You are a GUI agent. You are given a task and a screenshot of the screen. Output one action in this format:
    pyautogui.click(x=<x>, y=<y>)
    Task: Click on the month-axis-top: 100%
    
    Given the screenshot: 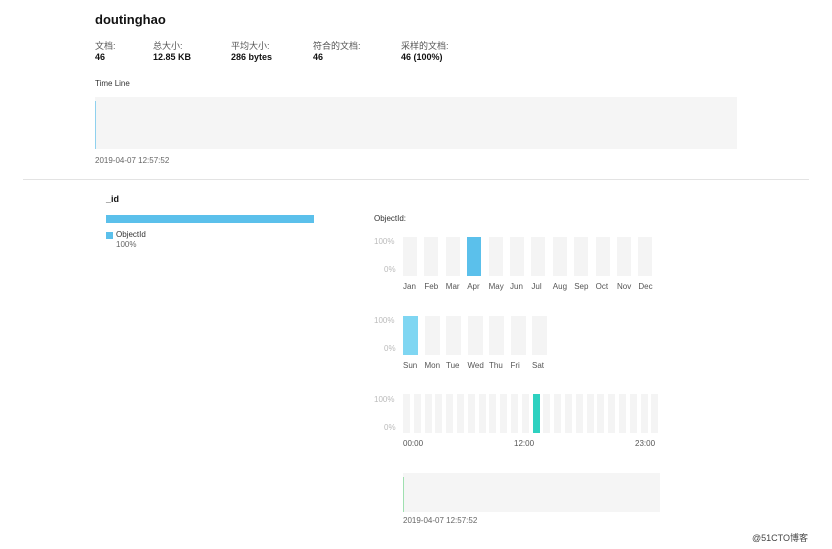 What is the action you would take?
    pyautogui.click(x=384, y=241)
    